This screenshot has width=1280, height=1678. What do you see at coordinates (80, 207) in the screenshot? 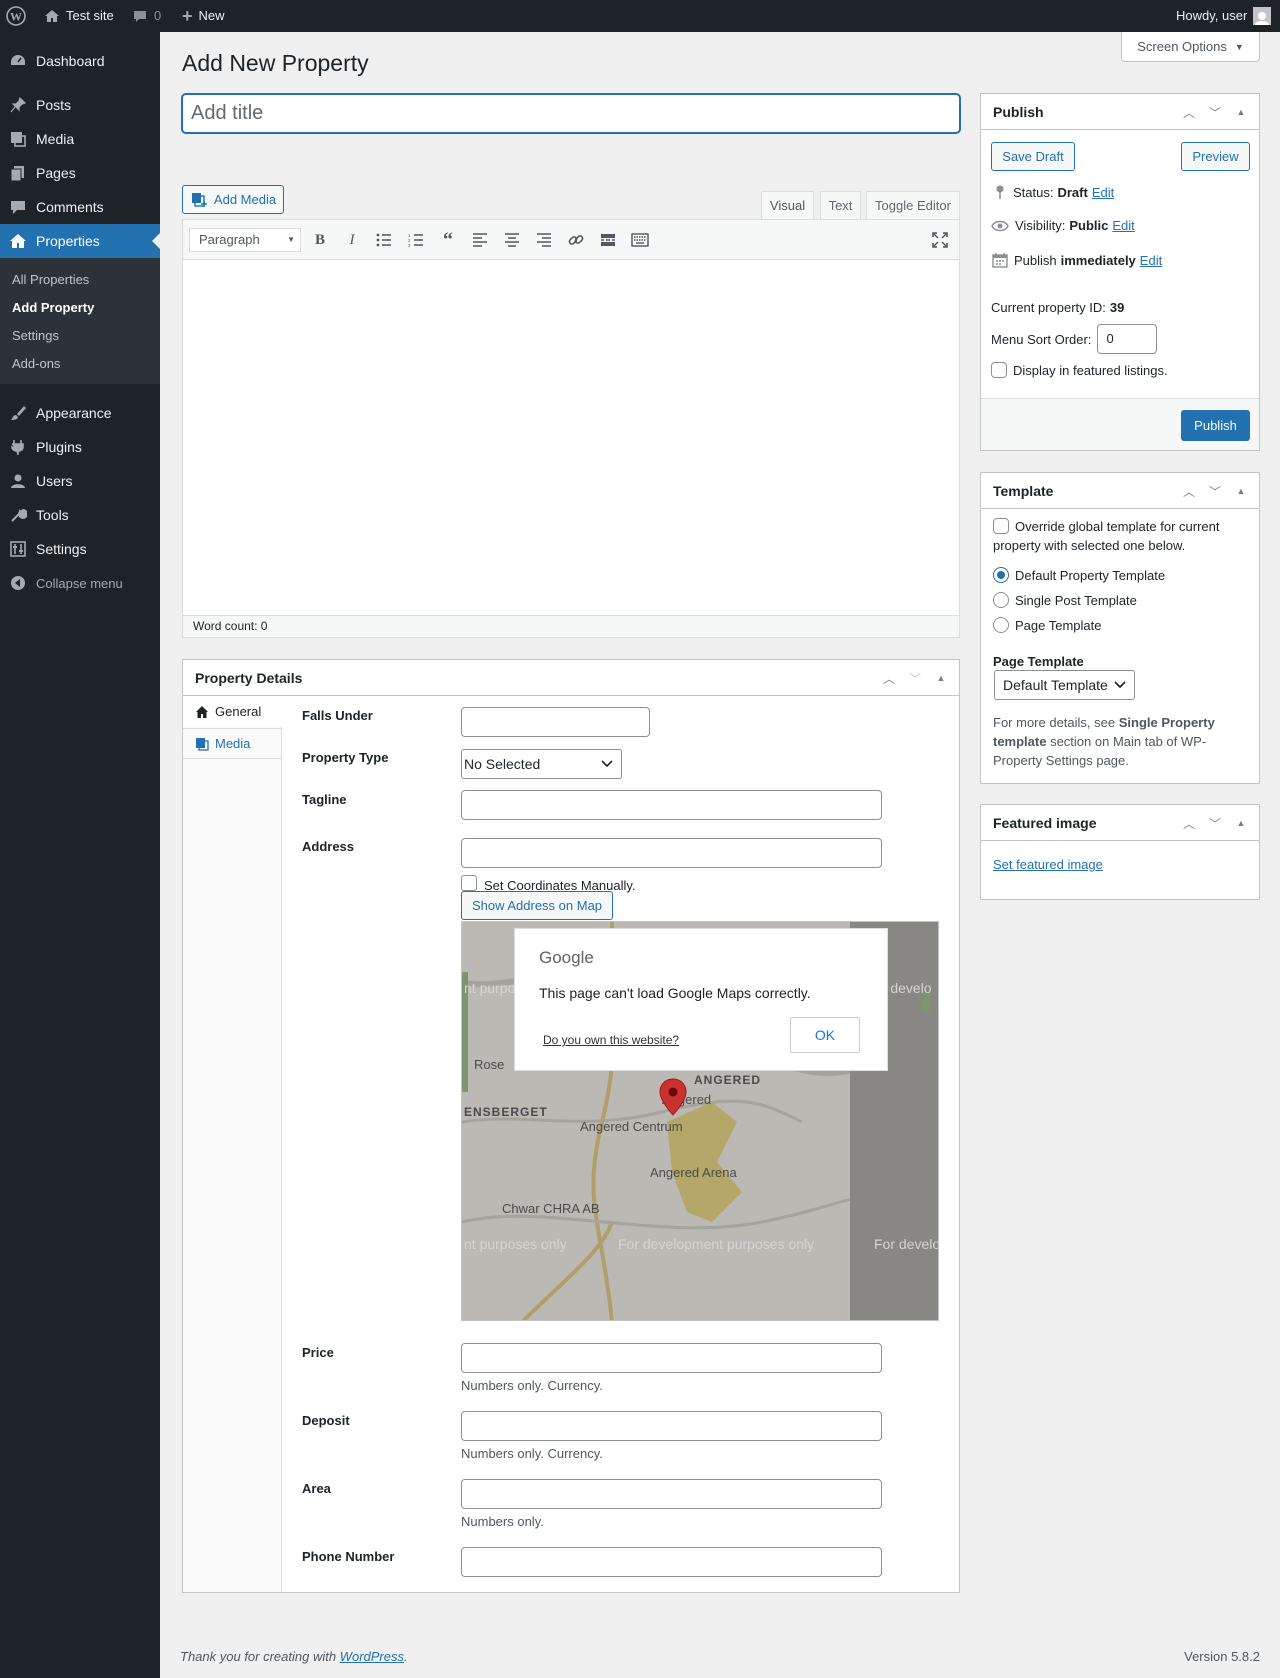
I see `sidebar-item-comments: Comments` at bounding box center [80, 207].